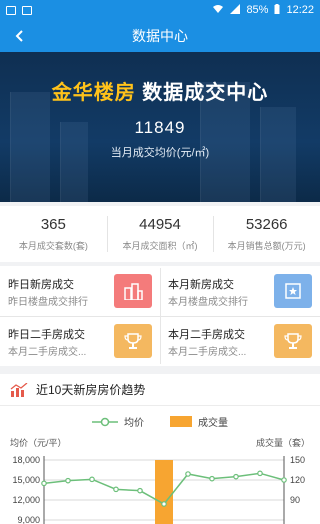  Describe the element at coordinates (160, 153) in the screenshot. I see `avg-price-label: 当月成交均价(元/㎡)` at that location.